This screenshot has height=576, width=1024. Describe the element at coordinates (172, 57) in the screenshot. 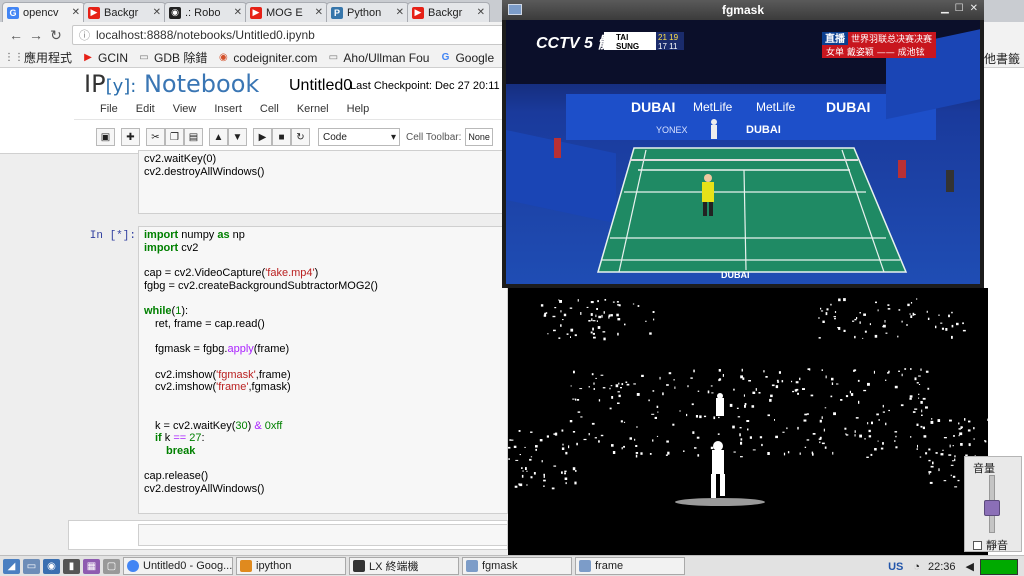

I see `bookmark-gdb: ▭ GDB 除錯` at that location.